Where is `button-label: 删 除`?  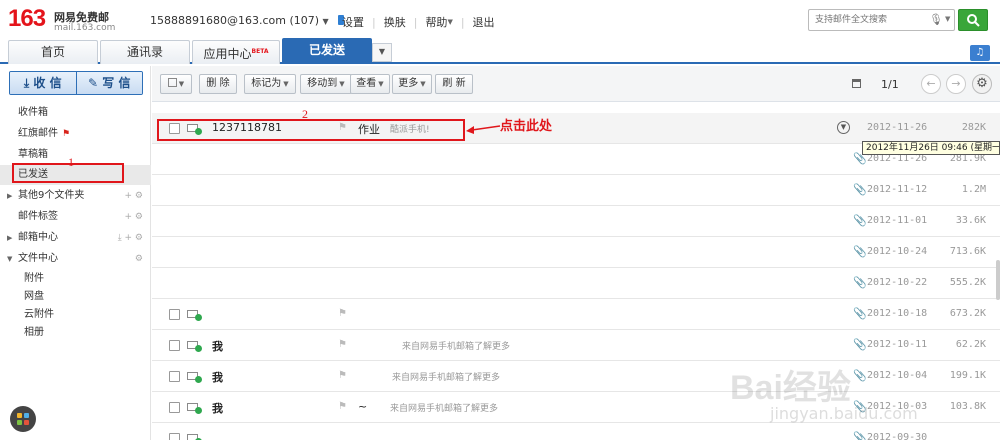
button-label: 删 除 is located at coordinates (218, 83).